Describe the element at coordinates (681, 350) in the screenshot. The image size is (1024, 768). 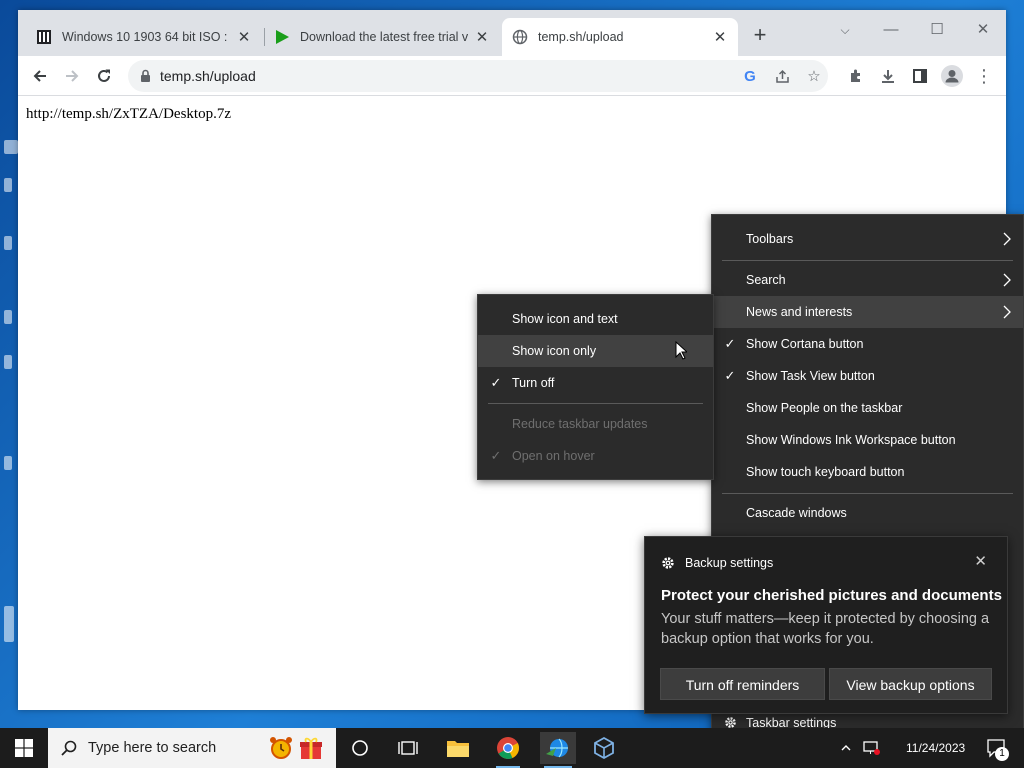
I see `mouse-cursor-icon` at that location.